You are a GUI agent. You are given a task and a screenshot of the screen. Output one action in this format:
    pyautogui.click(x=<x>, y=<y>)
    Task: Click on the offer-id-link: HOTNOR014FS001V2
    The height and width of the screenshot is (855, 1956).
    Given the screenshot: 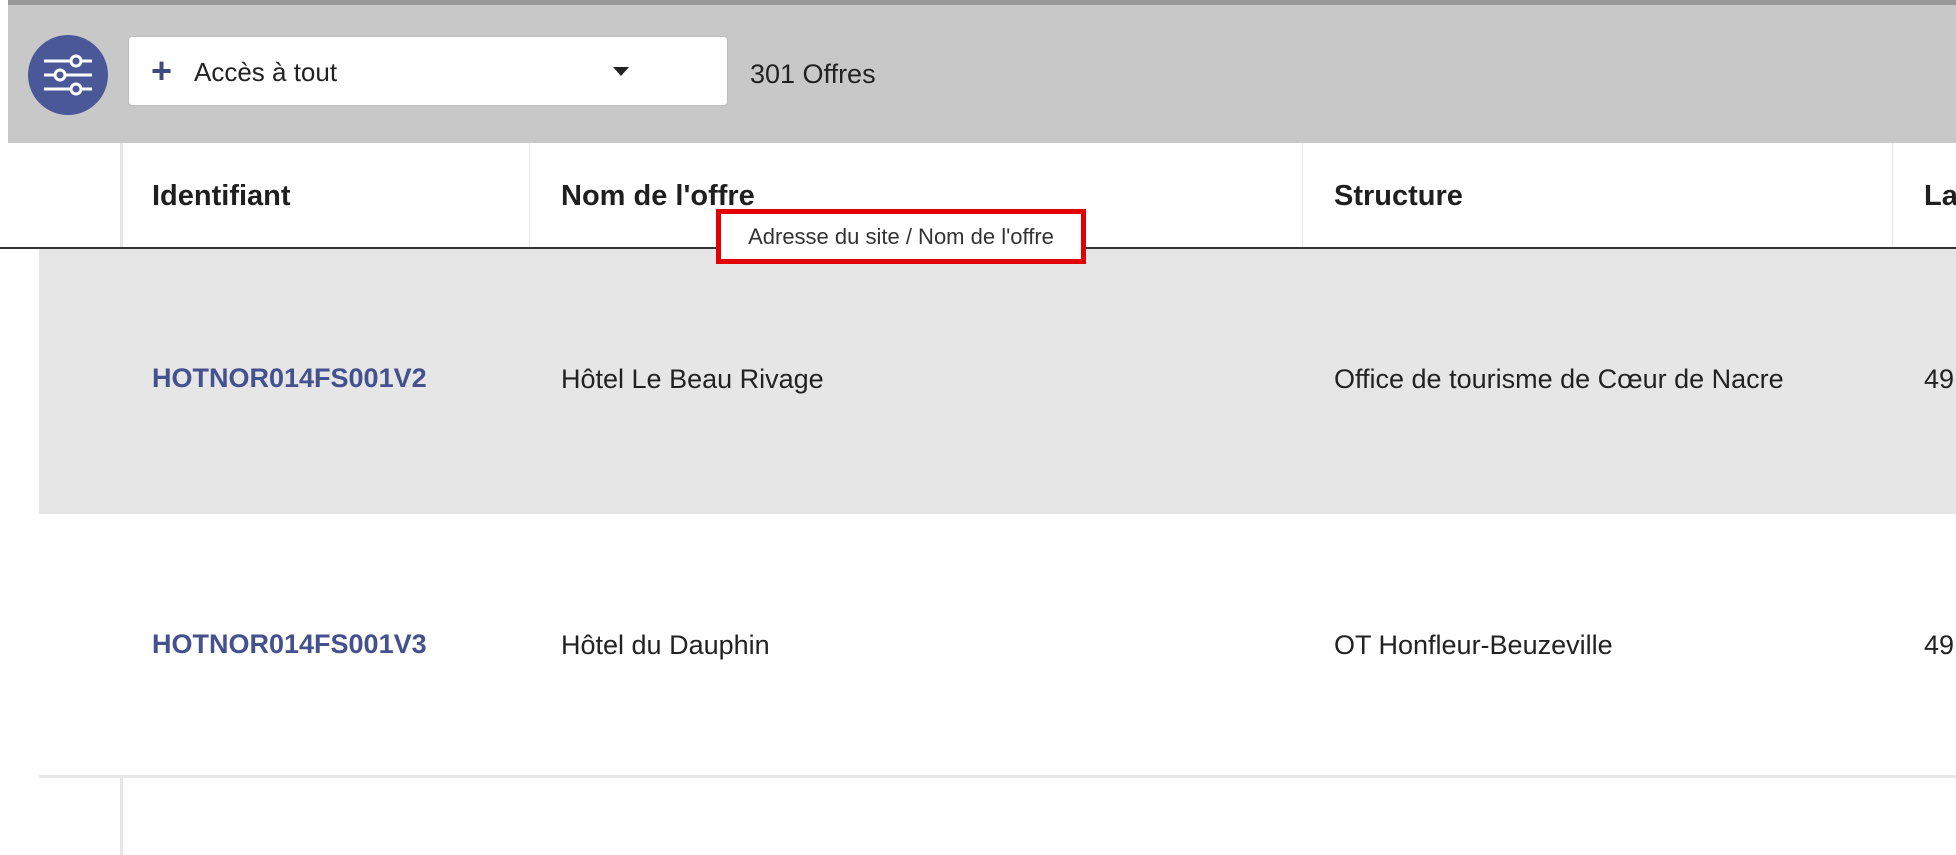 What is the action you would take?
    pyautogui.click(x=289, y=378)
    